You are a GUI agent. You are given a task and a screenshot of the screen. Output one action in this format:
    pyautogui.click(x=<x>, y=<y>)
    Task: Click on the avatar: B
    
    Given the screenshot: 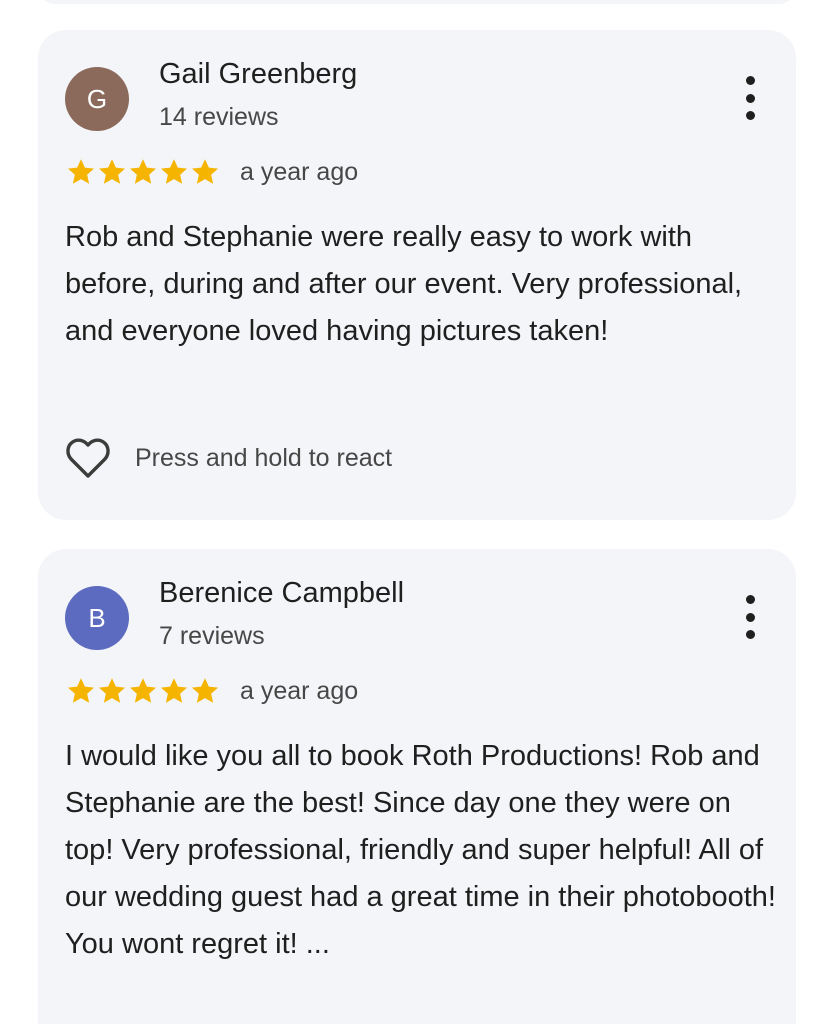 What is the action you would take?
    pyautogui.click(x=97, y=618)
    